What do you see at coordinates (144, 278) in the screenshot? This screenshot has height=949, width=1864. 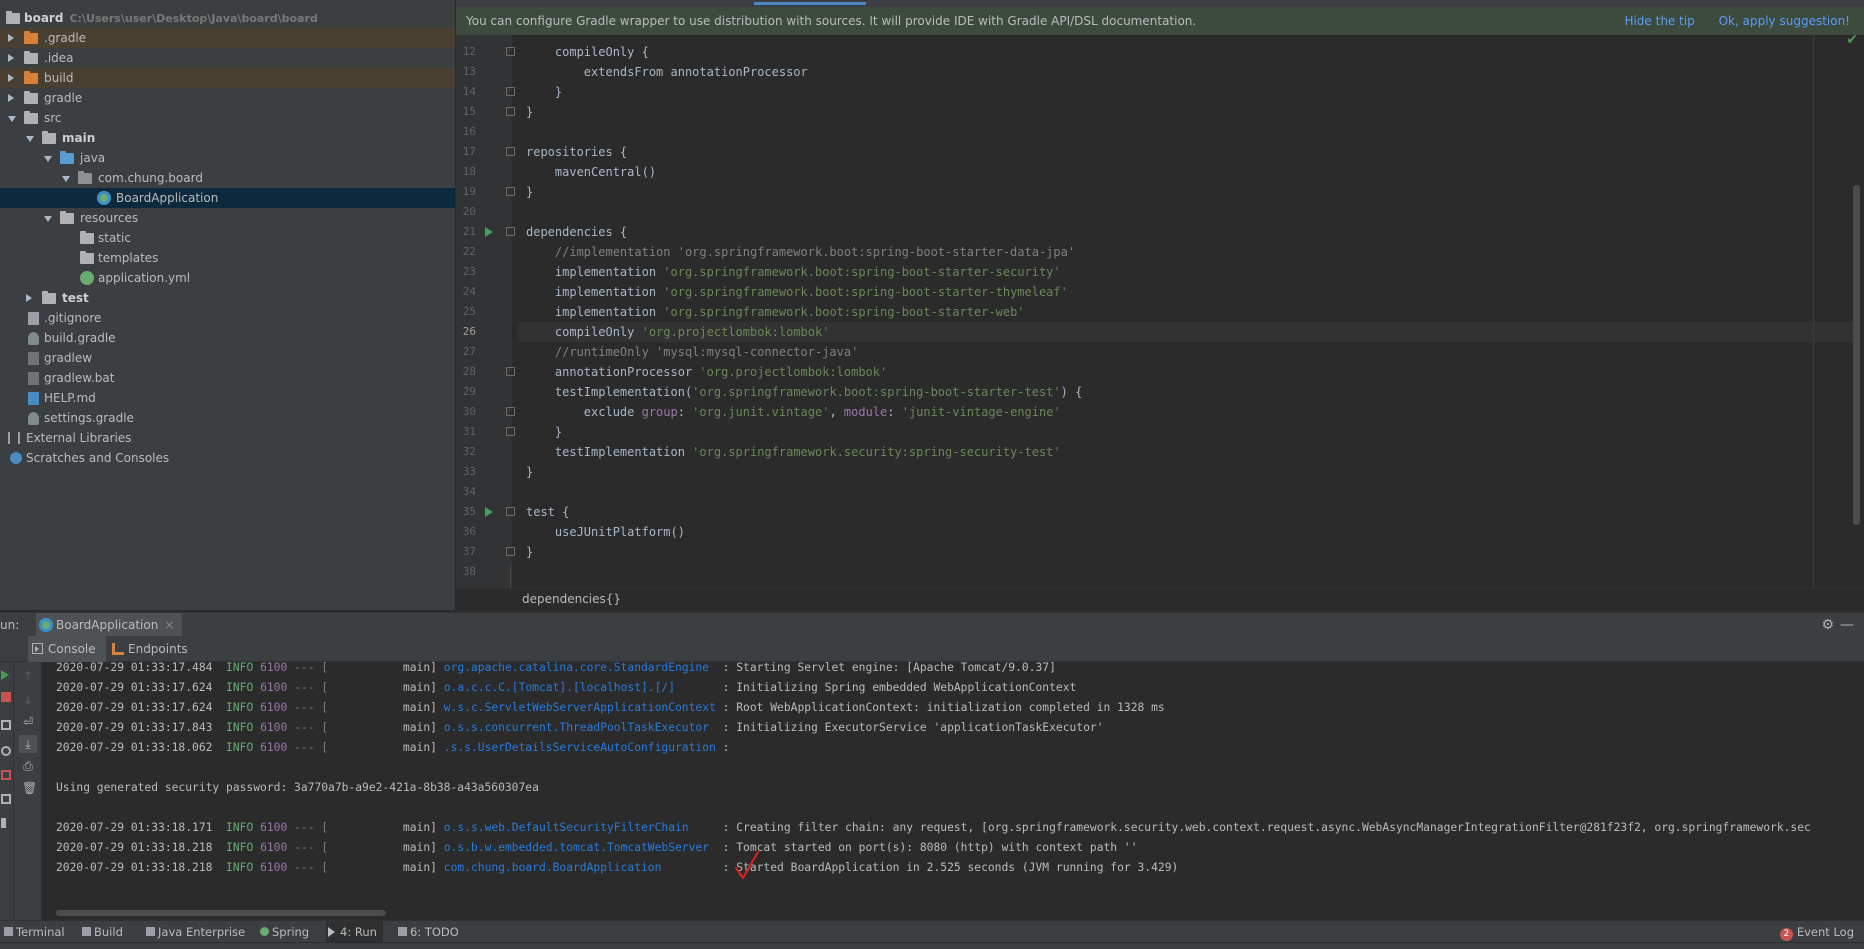 I see `tree-item-label: application.yml` at bounding box center [144, 278].